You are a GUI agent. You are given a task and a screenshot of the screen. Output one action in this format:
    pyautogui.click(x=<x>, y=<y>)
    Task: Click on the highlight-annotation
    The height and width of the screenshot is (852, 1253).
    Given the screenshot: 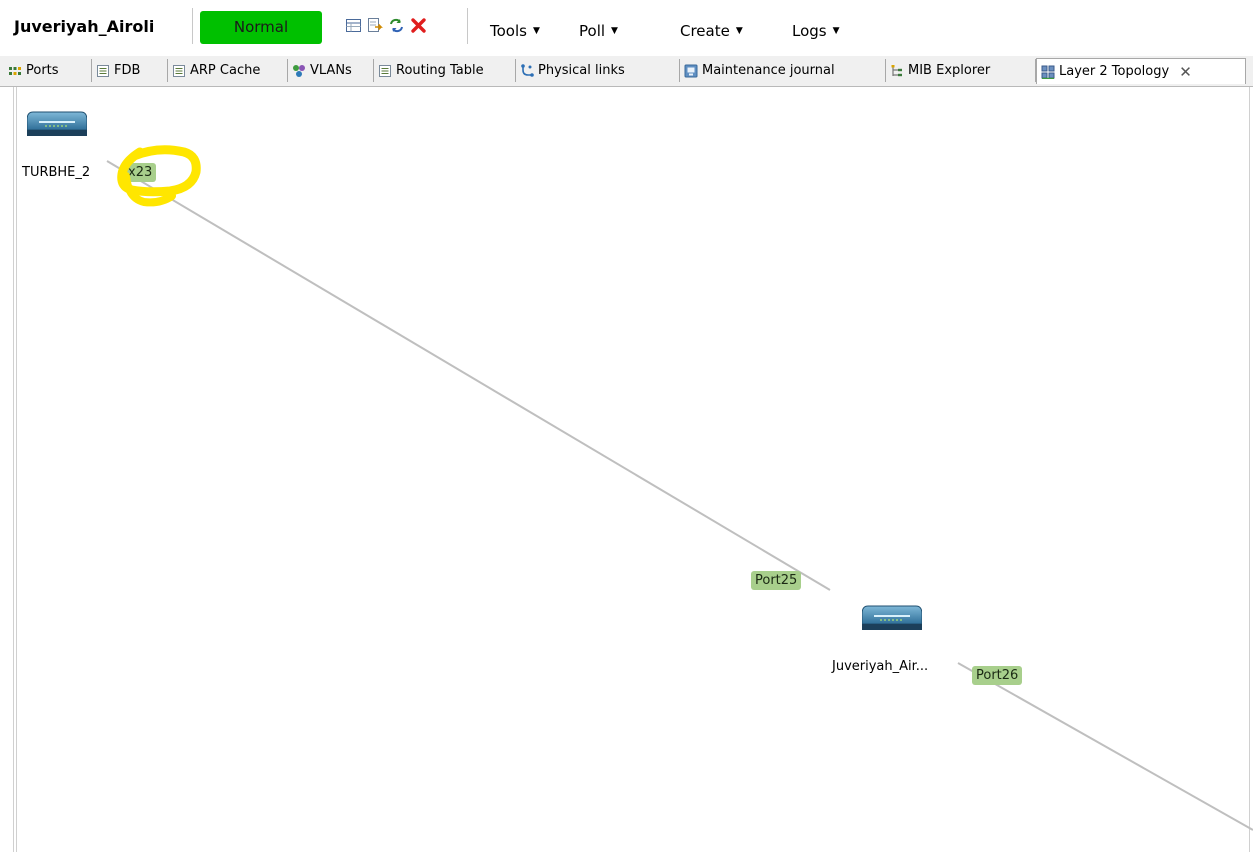 What is the action you would take?
    pyautogui.click(x=159, y=176)
    